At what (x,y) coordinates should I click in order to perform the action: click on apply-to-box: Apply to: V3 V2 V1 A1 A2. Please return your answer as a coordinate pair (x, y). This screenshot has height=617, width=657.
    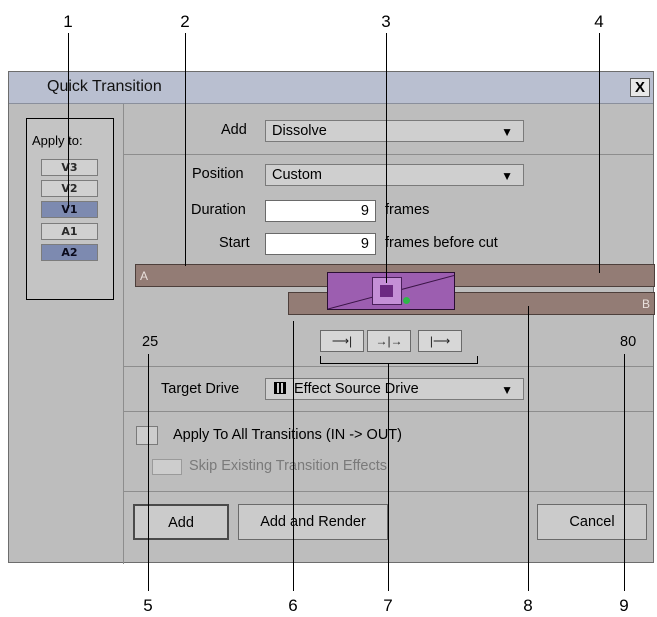
    Looking at the image, I should click on (70, 209).